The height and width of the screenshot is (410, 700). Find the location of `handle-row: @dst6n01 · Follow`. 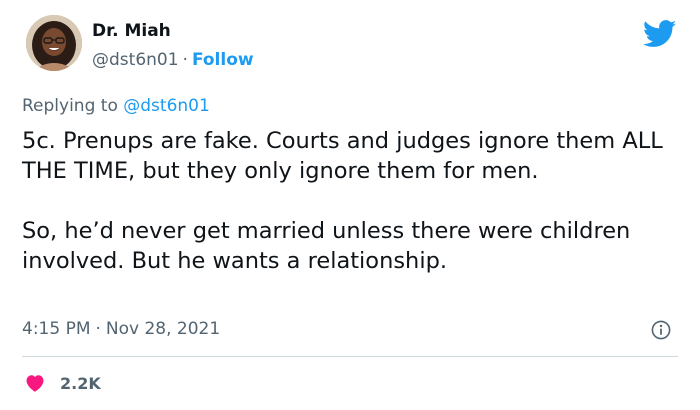

handle-row: @dst6n01 · Follow is located at coordinates (173, 60).